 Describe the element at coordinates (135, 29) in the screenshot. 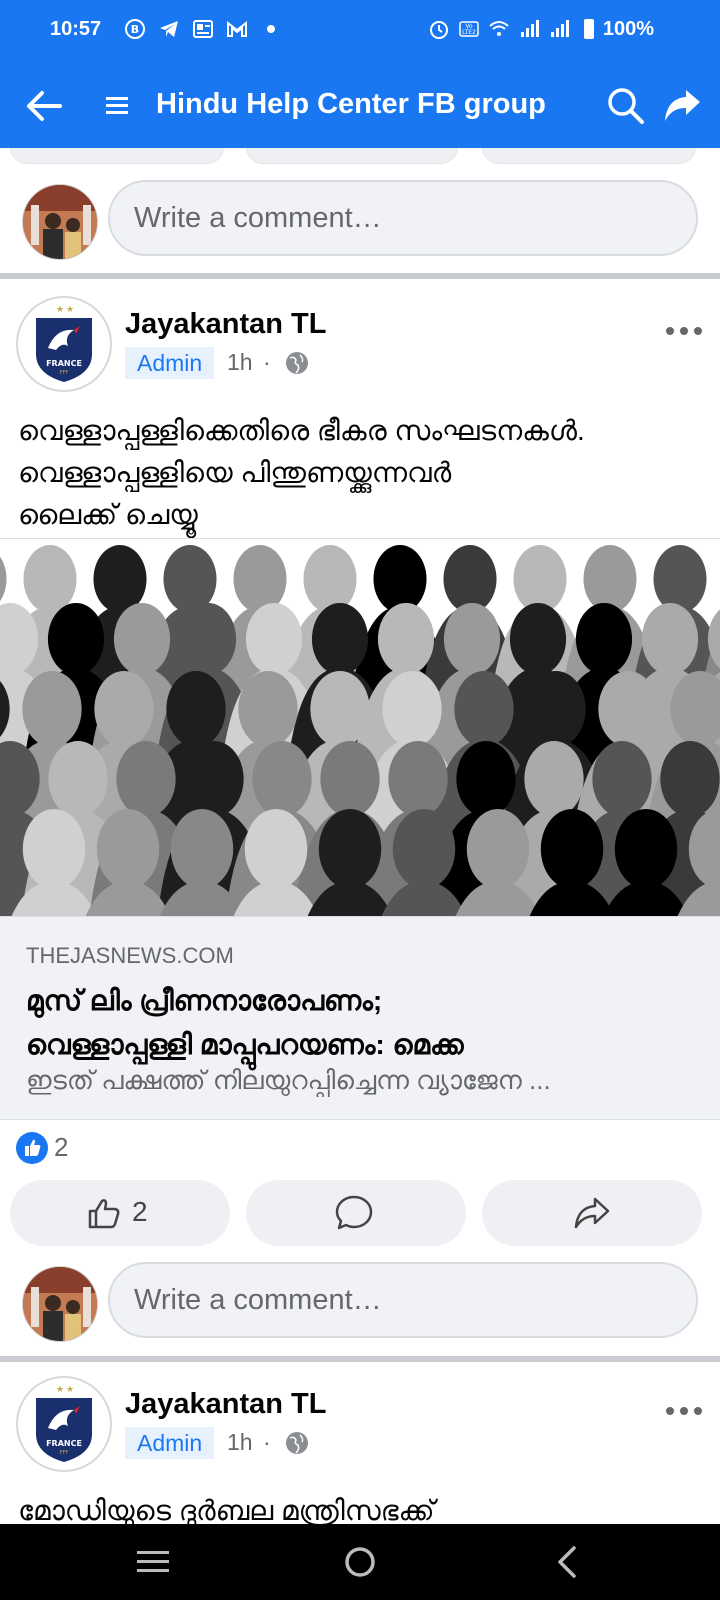

I see `b-app-icon: B` at that location.